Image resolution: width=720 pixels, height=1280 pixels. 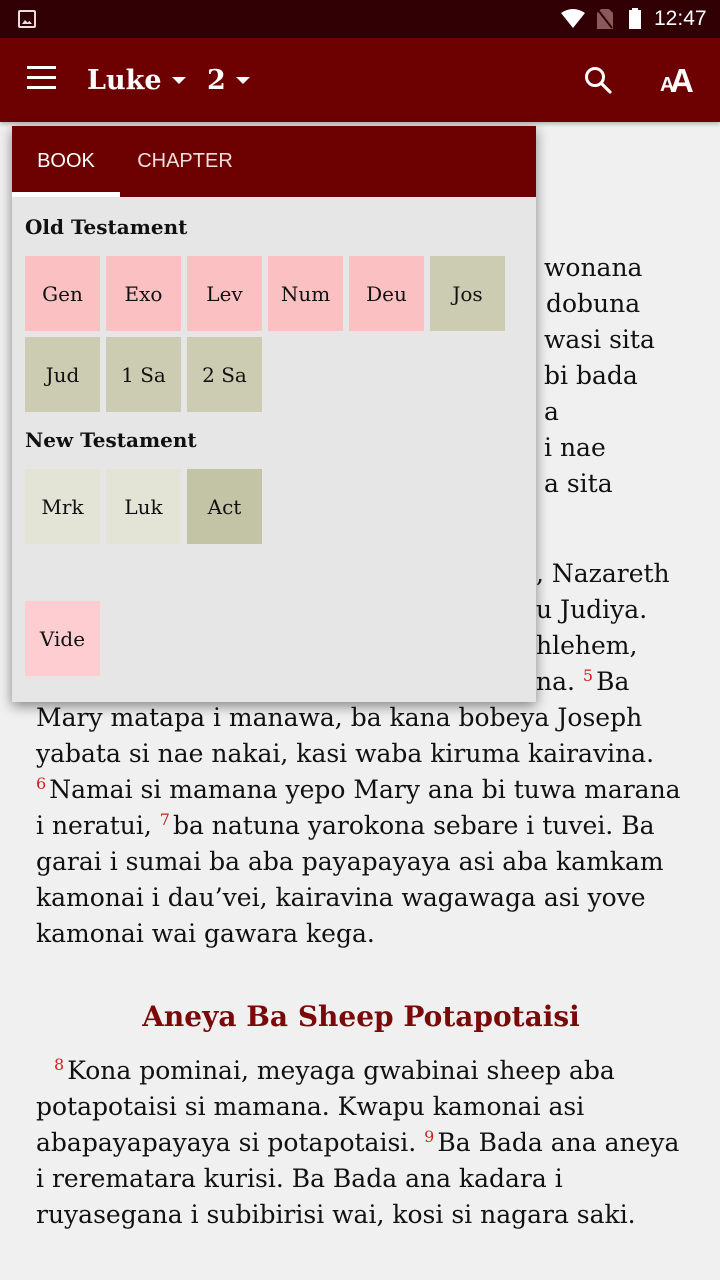 What do you see at coordinates (164, 819) in the screenshot?
I see `verse-number: 7` at bounding box center [164, 819].